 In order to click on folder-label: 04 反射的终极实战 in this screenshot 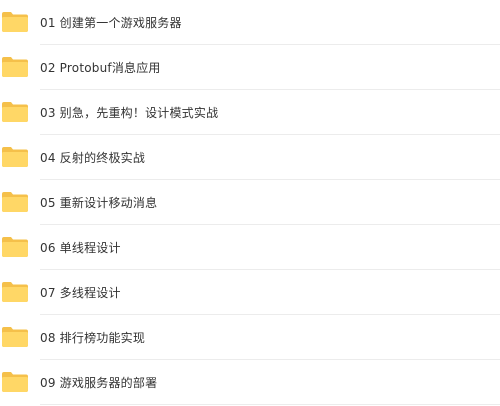, I will do `click(93, 158)`.